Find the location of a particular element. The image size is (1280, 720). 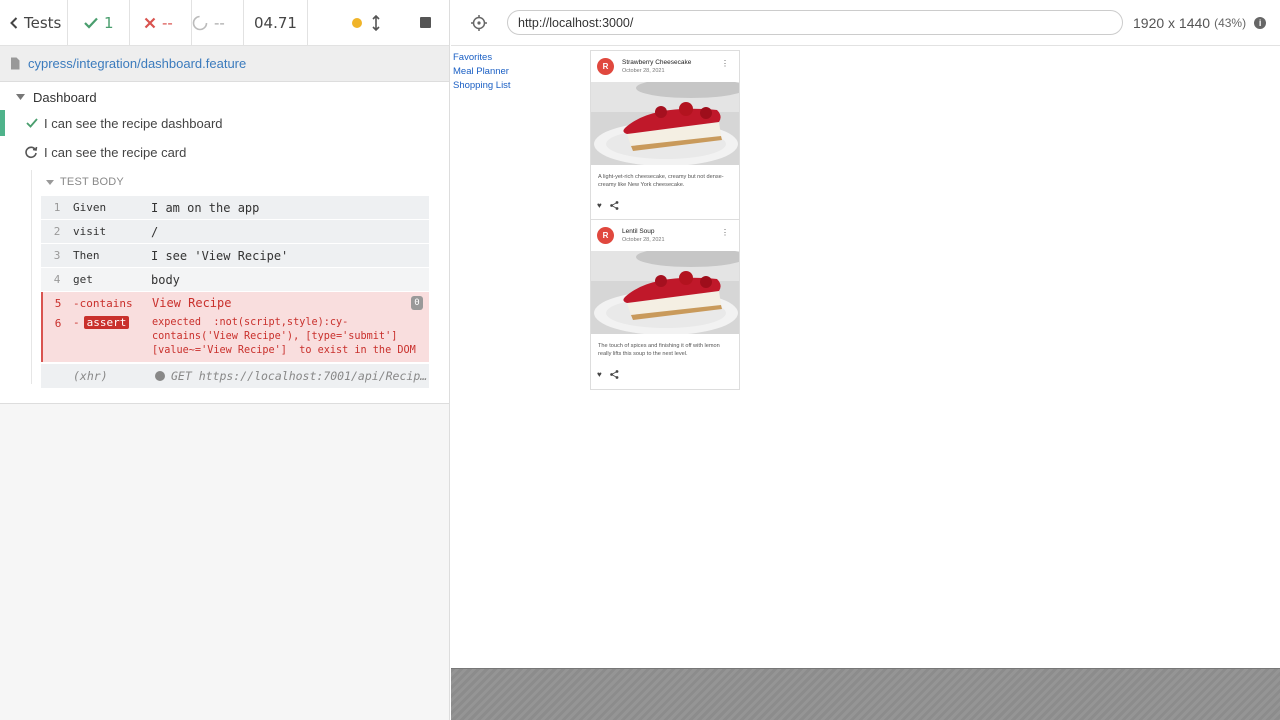

command-number: 6 is located at coordinates (58, 323).